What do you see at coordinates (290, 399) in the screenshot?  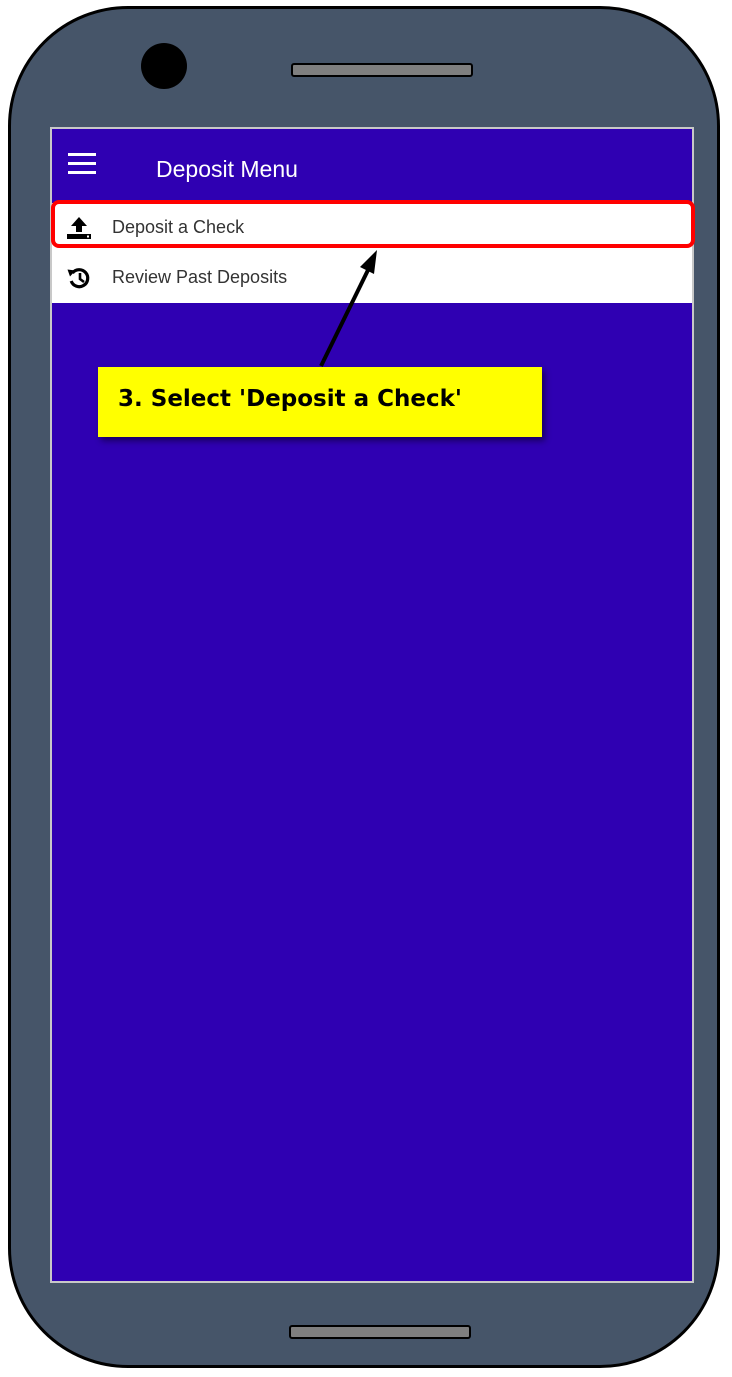 I see `callout-text: 3. Select 'Deposit a Check'` at bounding box center [290, 399].